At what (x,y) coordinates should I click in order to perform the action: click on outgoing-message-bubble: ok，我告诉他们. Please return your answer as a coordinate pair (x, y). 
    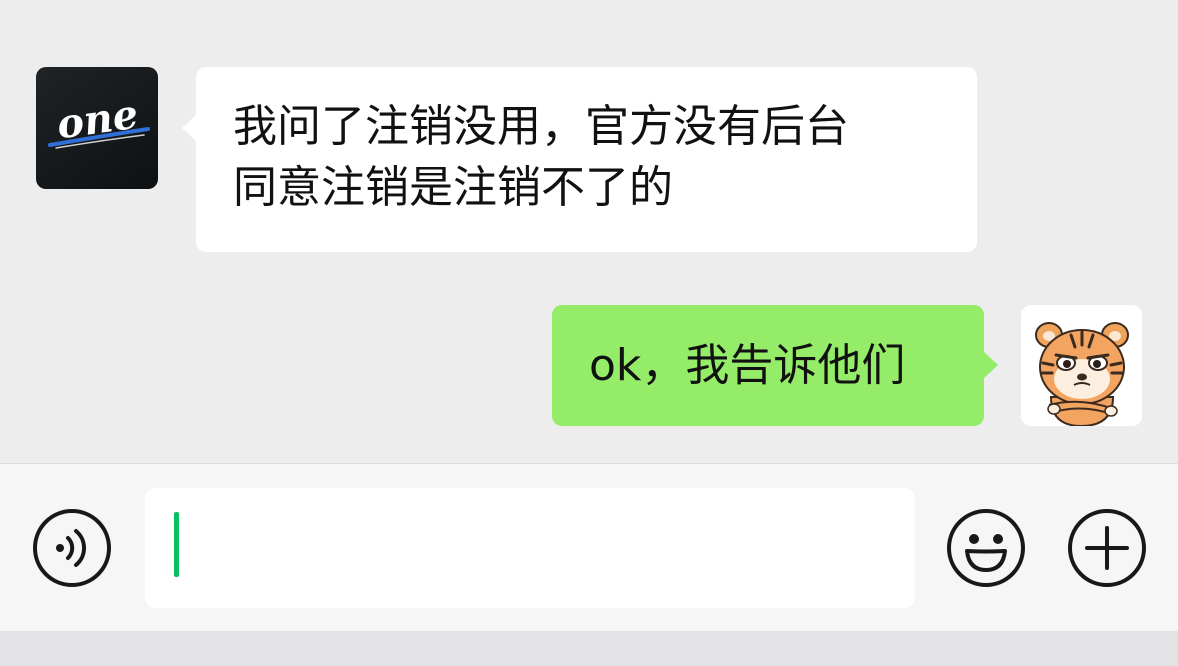
    Looking at the image, I should click on (775, 365).